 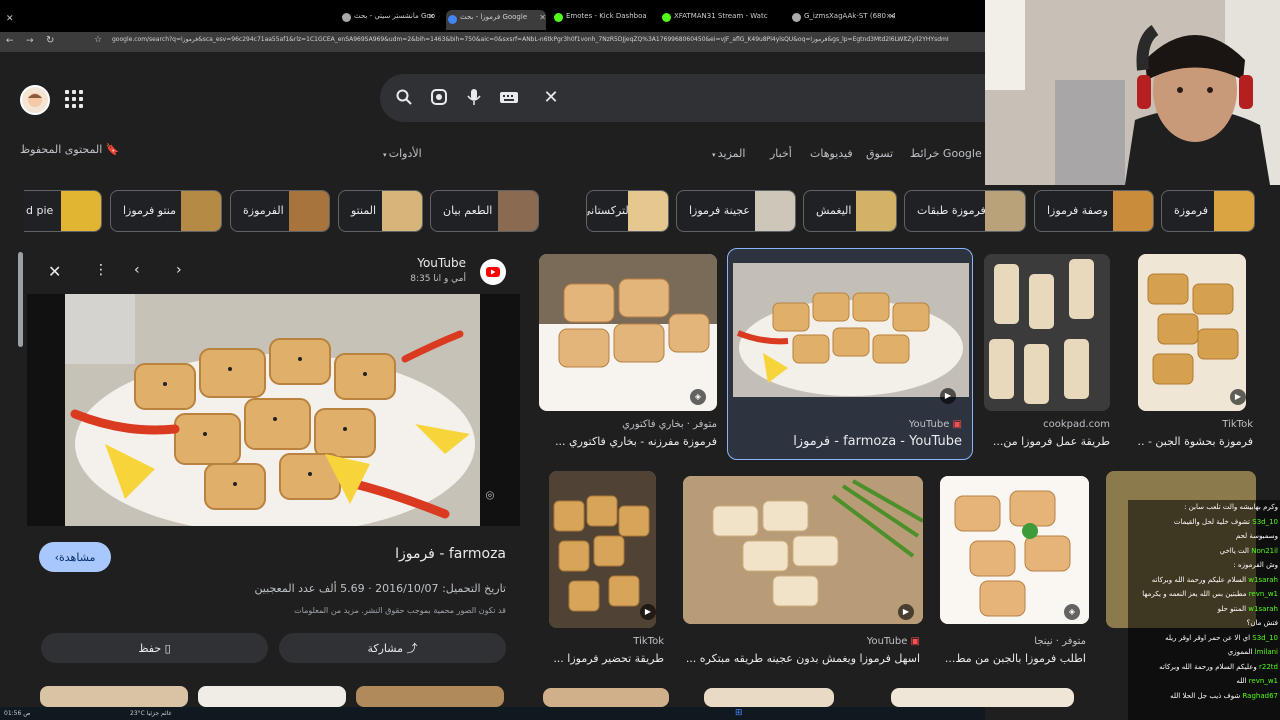 What do you see at coordinates (628, 424) in the screenshot?
I see `result-source: متوفر · بخاري فاكتوري` at bounding box center [628, 424].